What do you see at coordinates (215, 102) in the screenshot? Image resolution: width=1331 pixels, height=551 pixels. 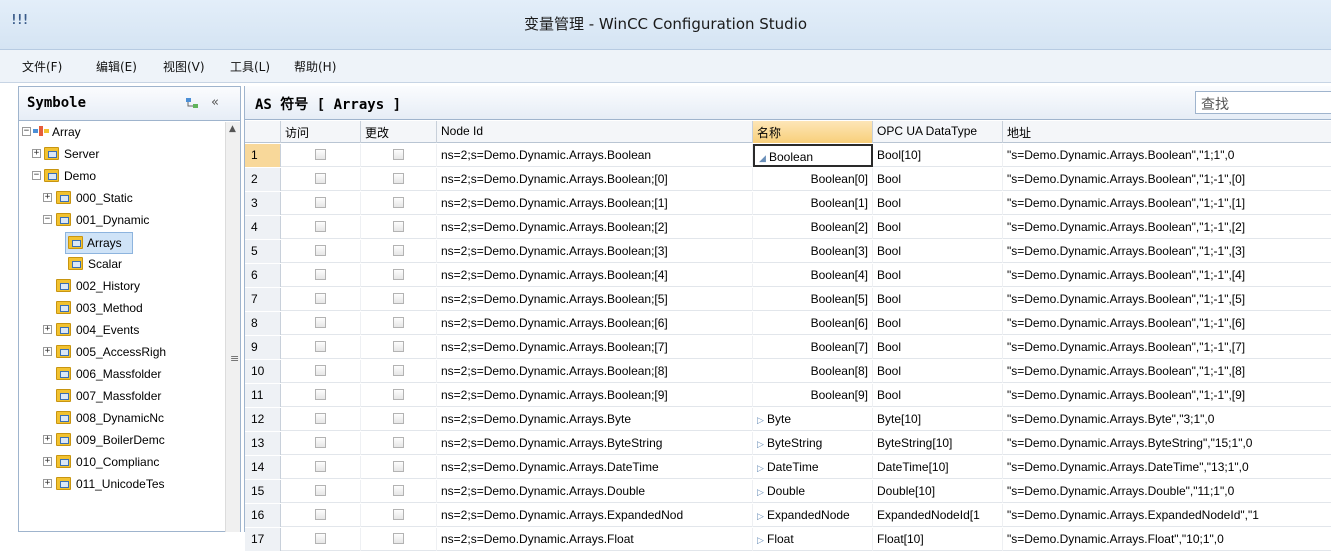 I see `collapse-panel-icon: «` at bounding box center [215, 102].